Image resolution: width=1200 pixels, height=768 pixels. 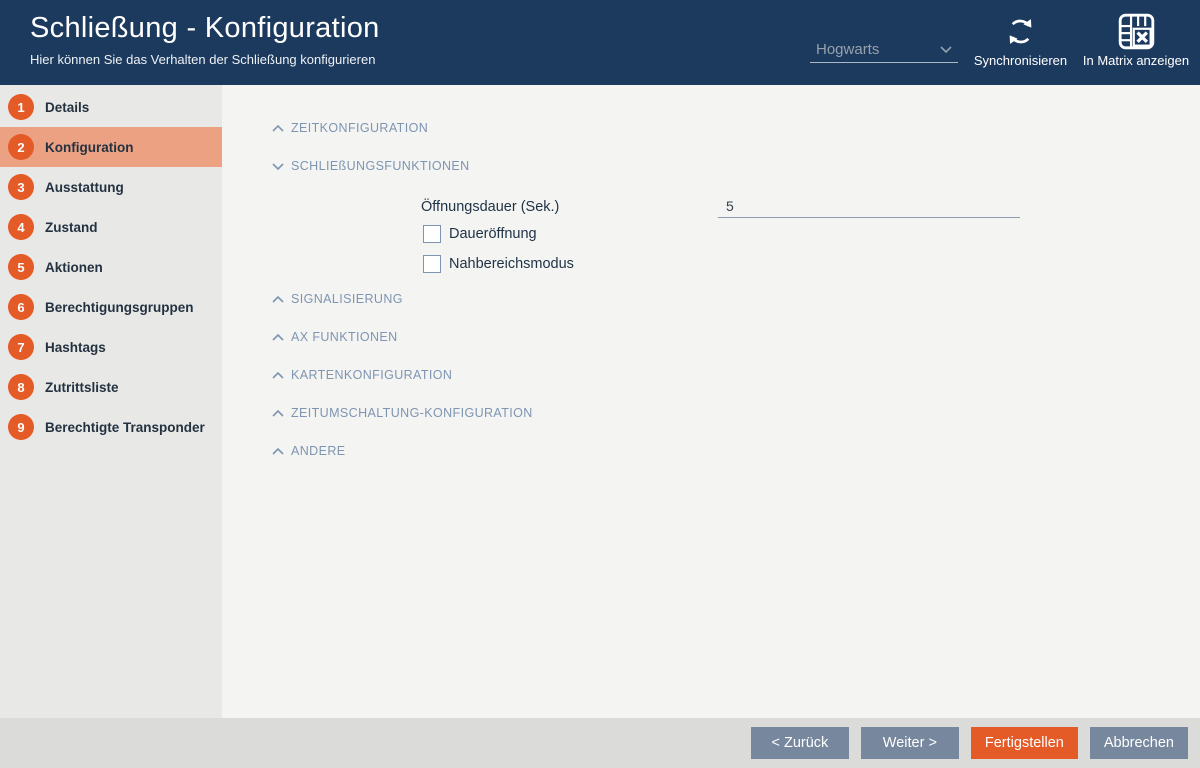 I want to click on step-number-badge: 3, so click(x=21, y=187).